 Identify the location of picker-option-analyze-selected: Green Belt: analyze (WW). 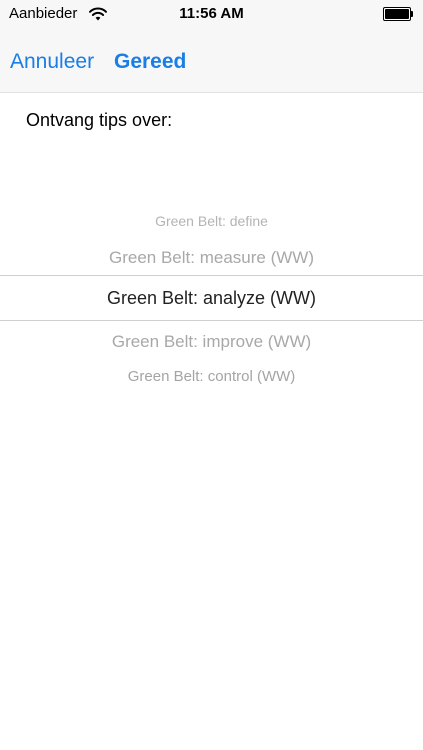
(211, 298).